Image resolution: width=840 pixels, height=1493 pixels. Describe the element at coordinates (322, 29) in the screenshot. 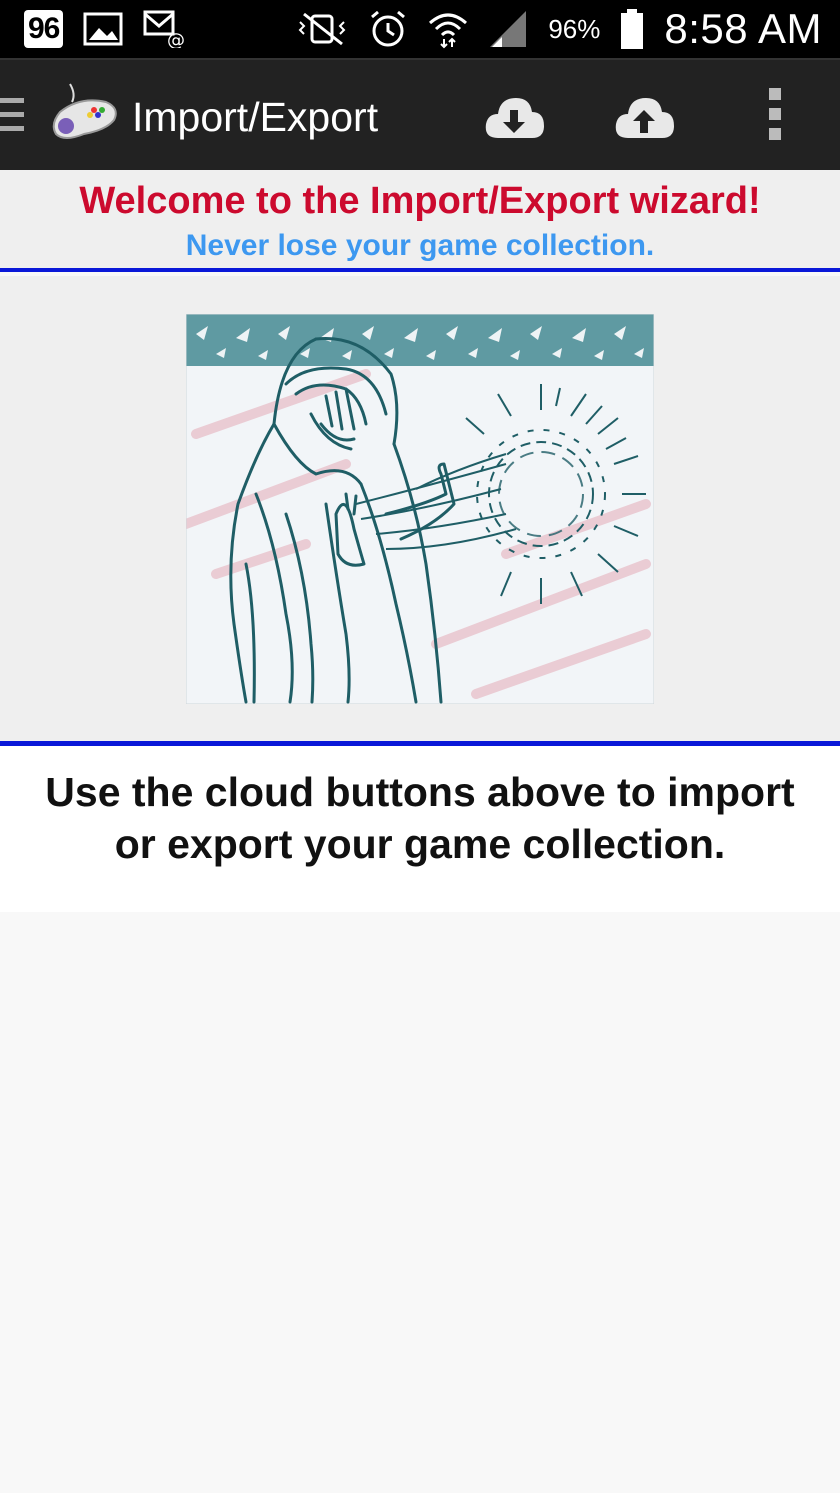

I see `vibrate-mute-icon` at that location.